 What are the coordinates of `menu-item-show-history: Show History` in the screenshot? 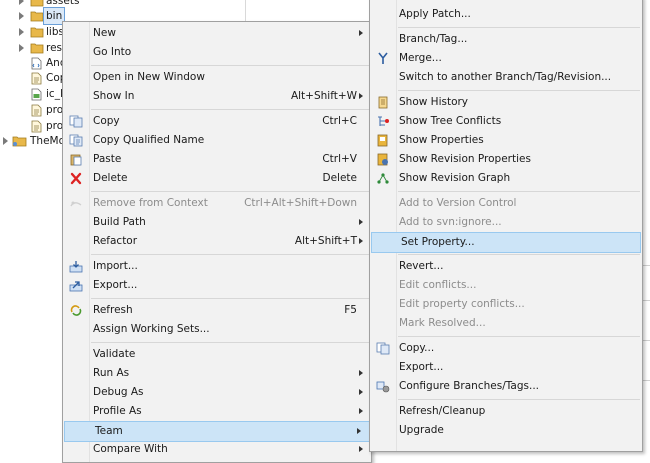 It's located at (506, 102).